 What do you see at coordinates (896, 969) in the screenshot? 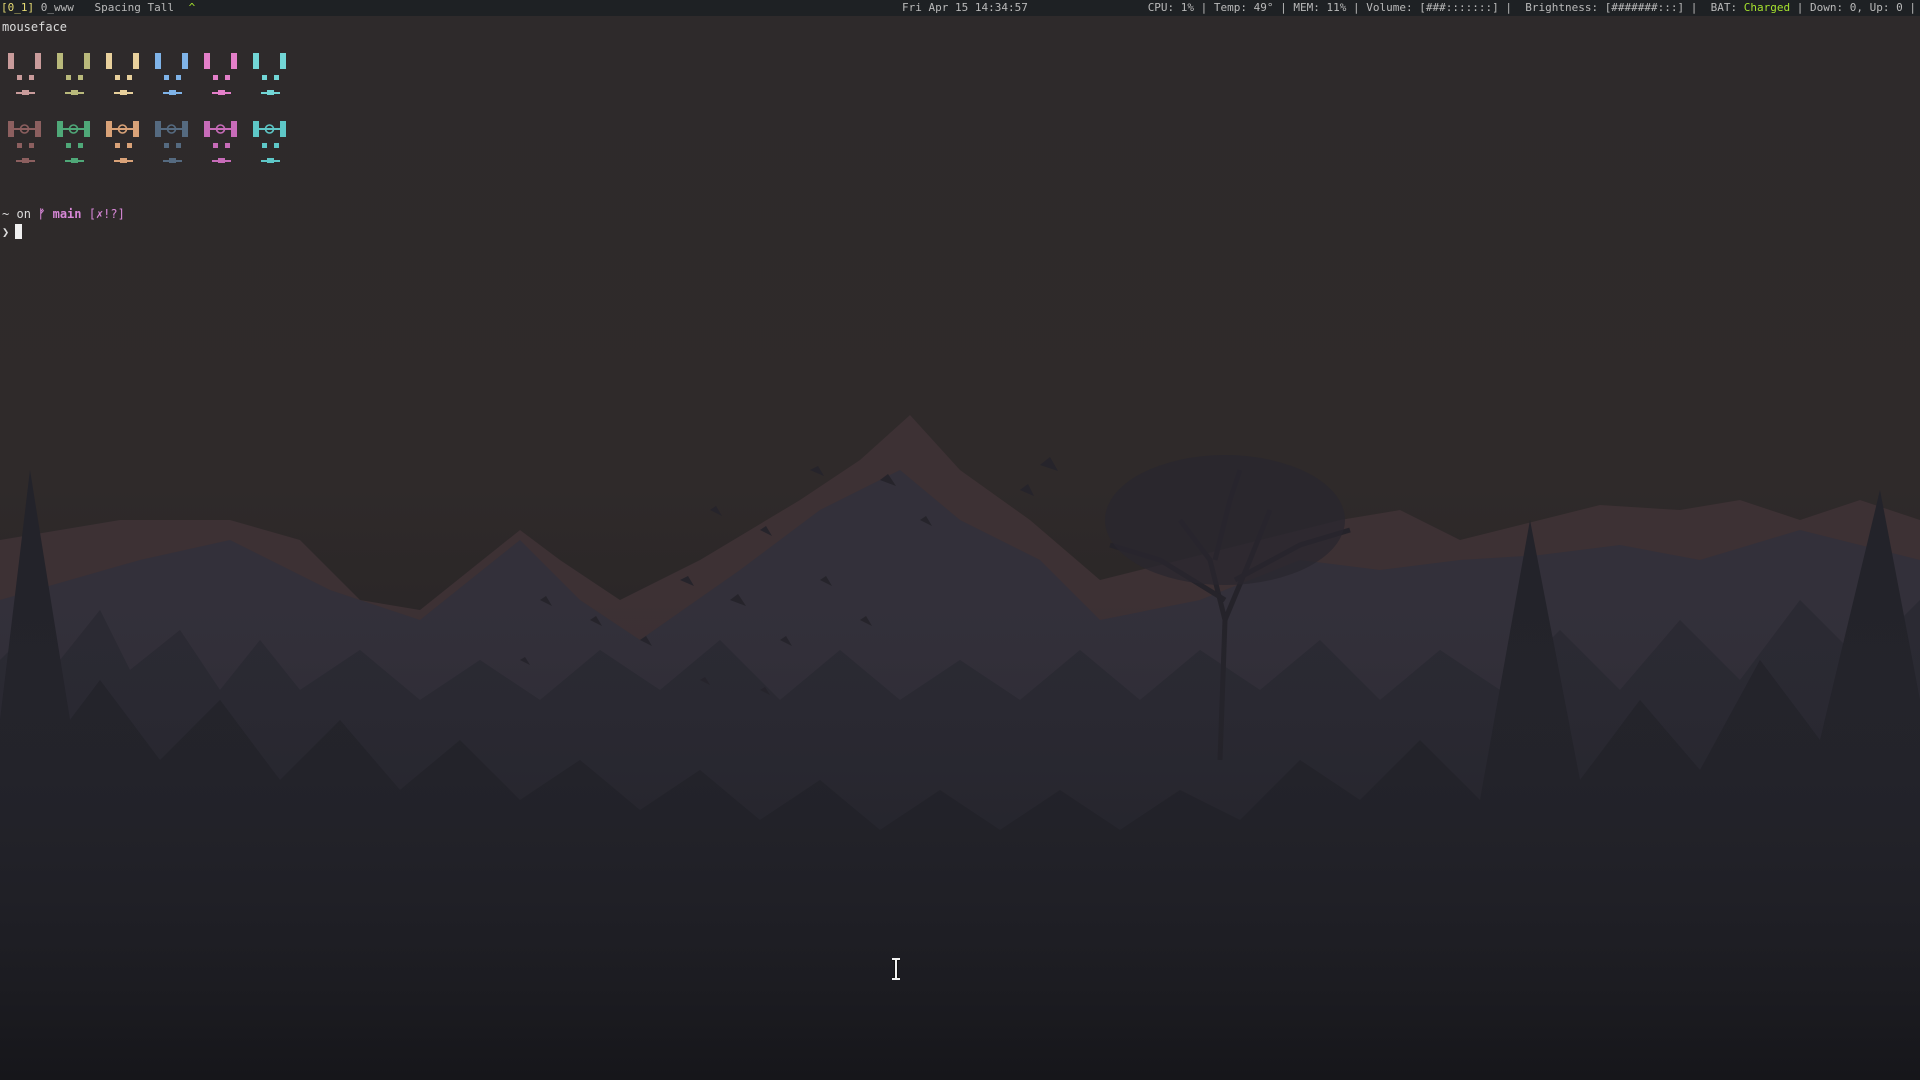
I see `ibeam-cursor-icon` at bounding box center [896, 969].